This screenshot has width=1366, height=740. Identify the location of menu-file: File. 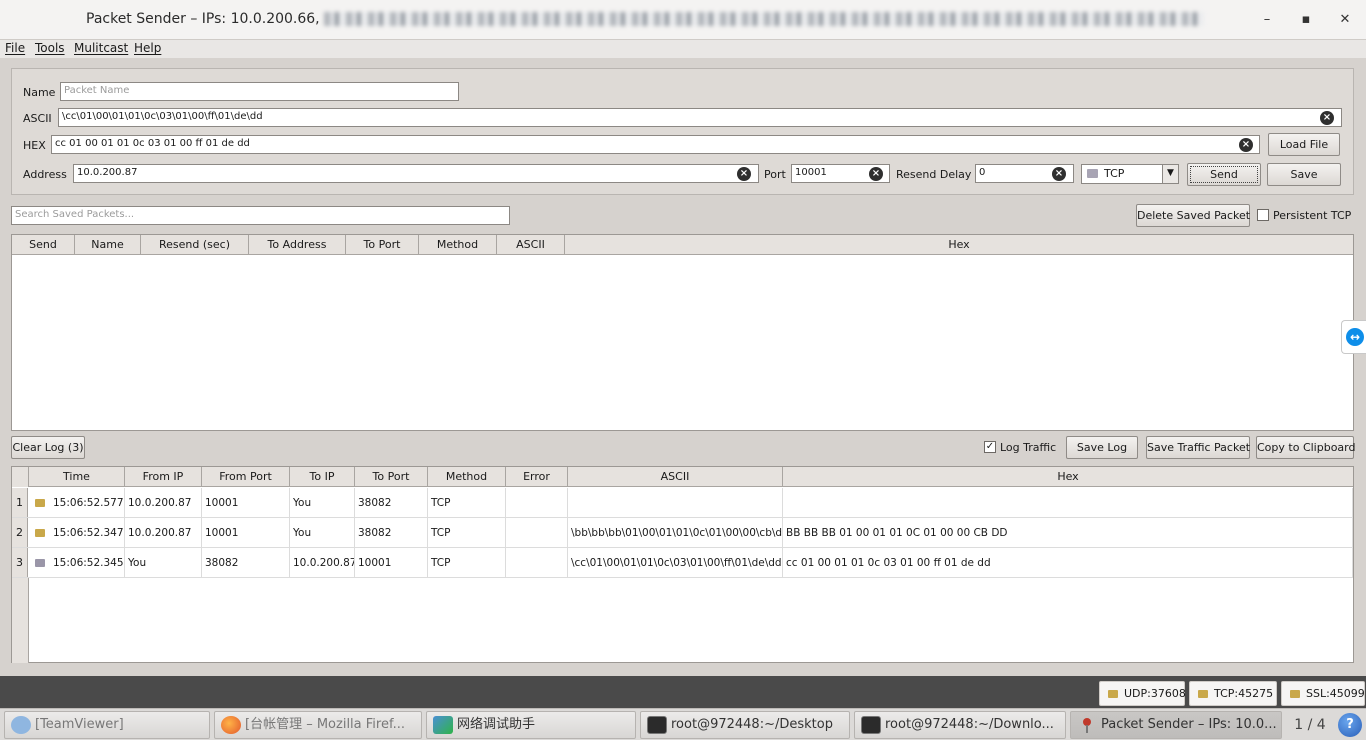
(15, 48).